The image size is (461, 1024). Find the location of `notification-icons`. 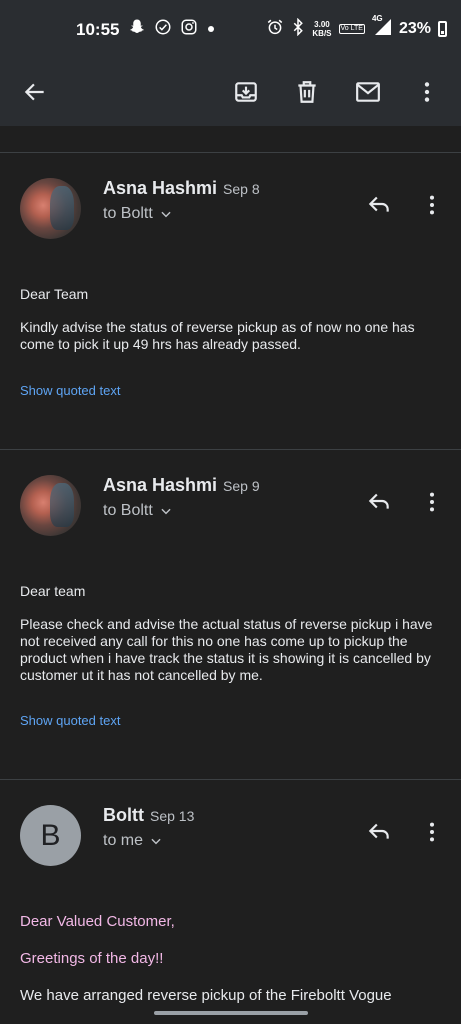

notification-icons is located at coordinates (172, 29).